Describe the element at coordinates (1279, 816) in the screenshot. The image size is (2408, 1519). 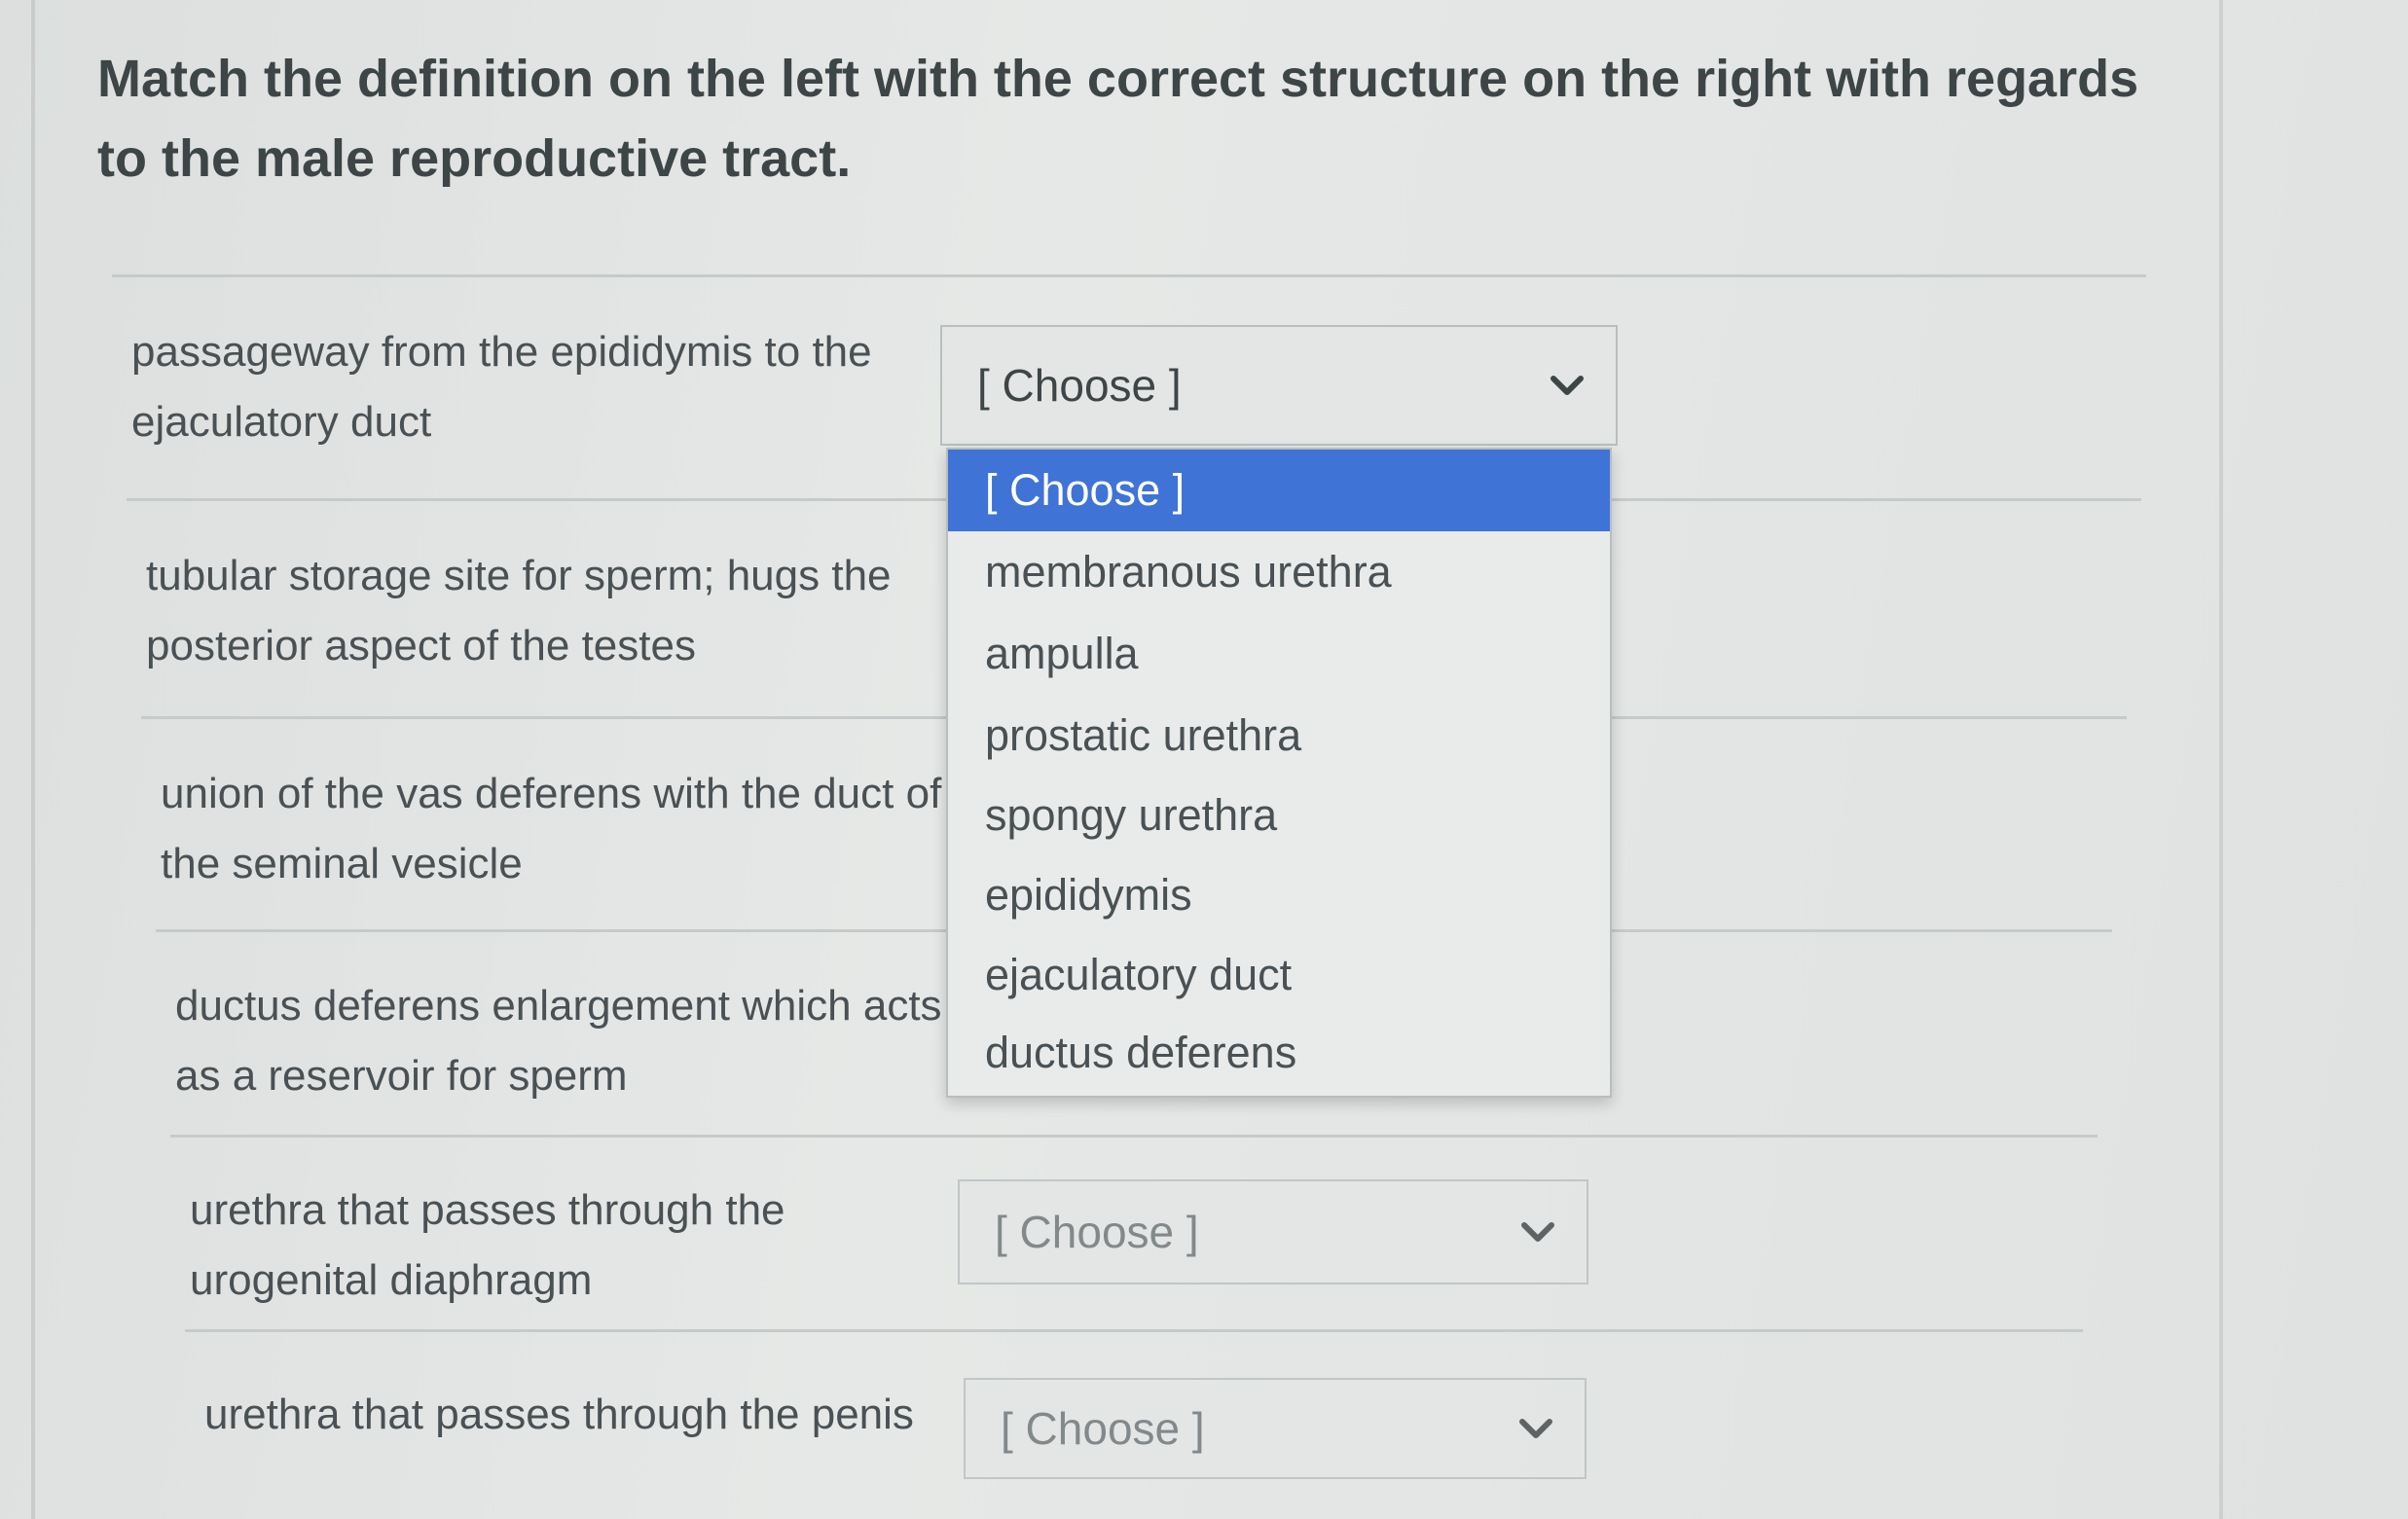
I see `dropdown-option-spongy-urethra: spongy urethra` at that location.